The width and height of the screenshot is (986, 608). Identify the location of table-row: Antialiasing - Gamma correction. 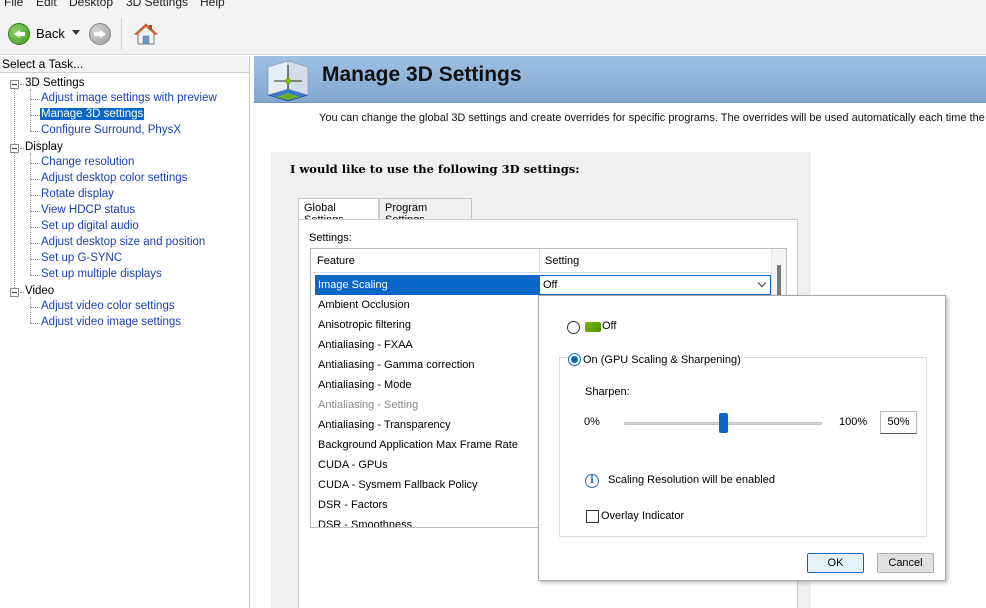
(427, 365).